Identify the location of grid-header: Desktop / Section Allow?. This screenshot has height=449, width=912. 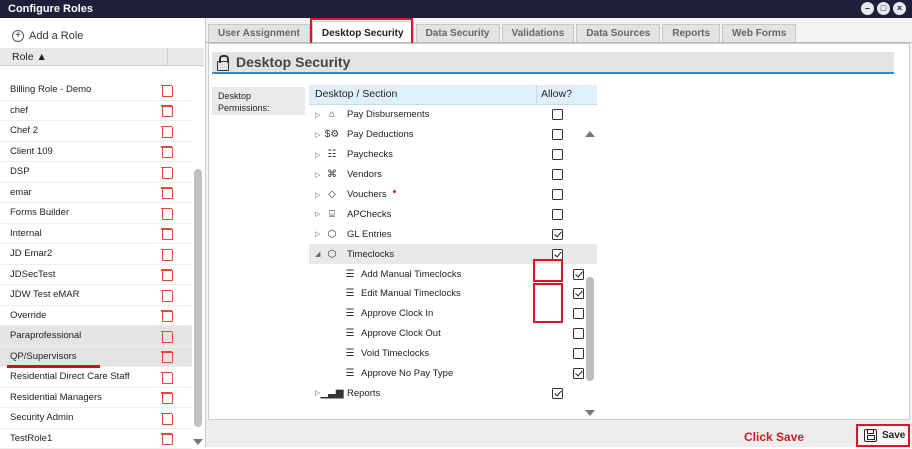
(453, 95).